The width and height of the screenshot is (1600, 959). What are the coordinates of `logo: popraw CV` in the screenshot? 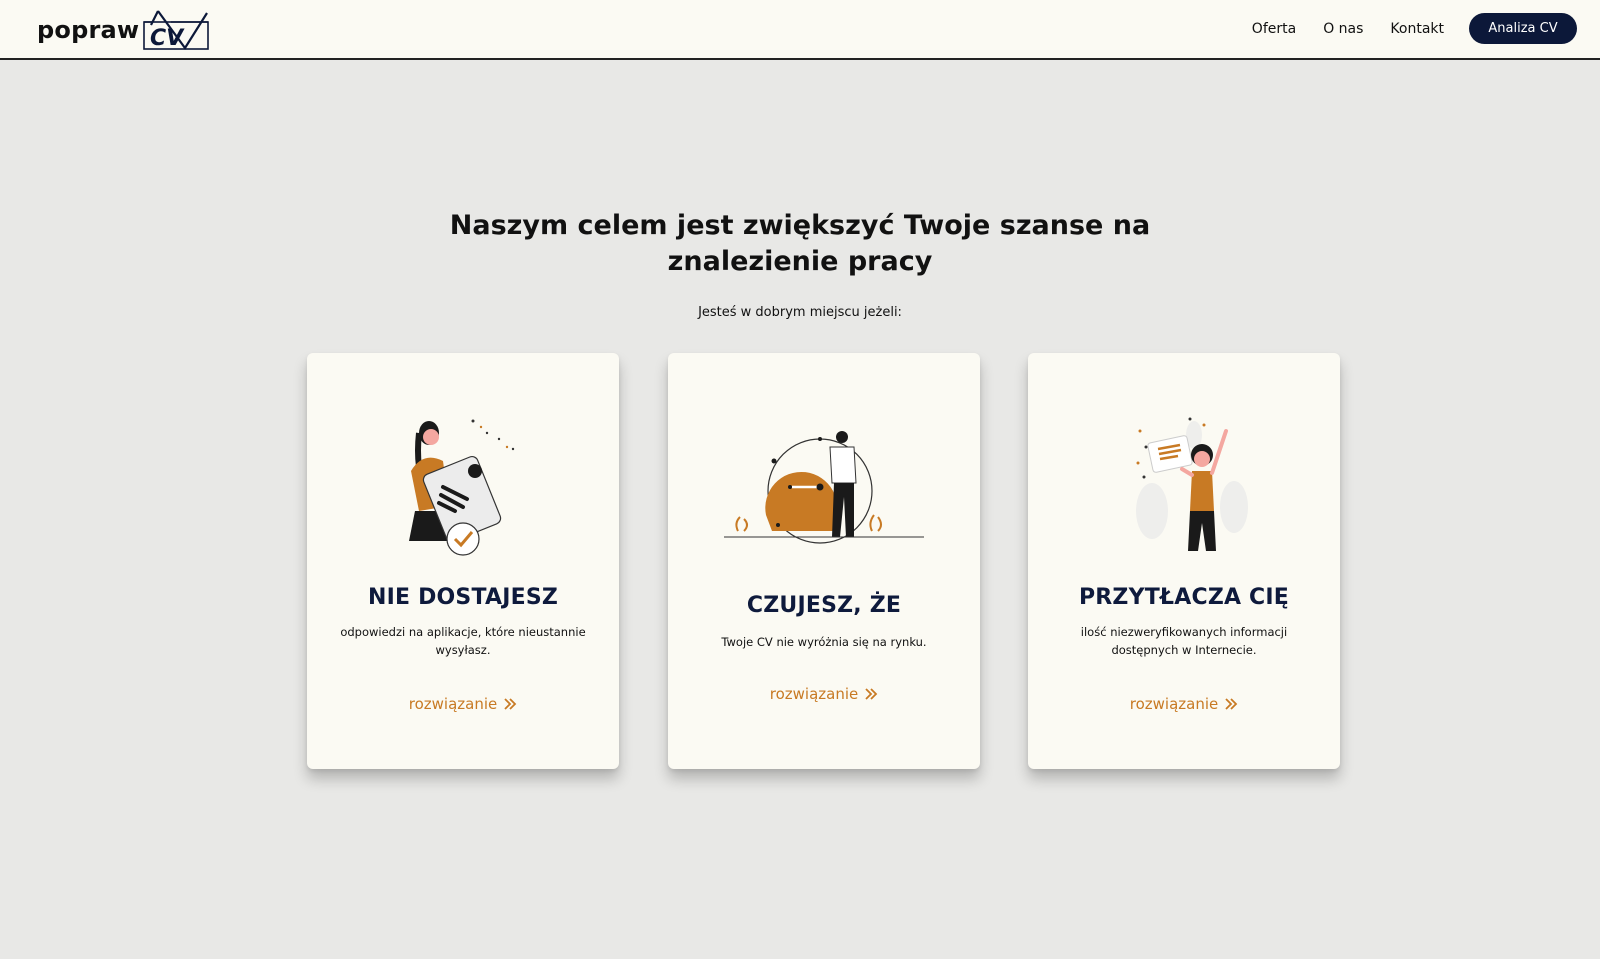 It's located at (124, 30).